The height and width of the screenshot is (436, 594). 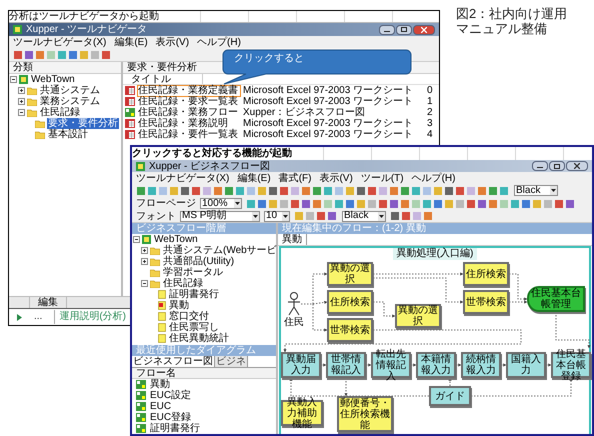 What do you see at coordinates (231, 361) in the screenshot?
I see `tab: ビジネ` at bounding box center [231, 361].